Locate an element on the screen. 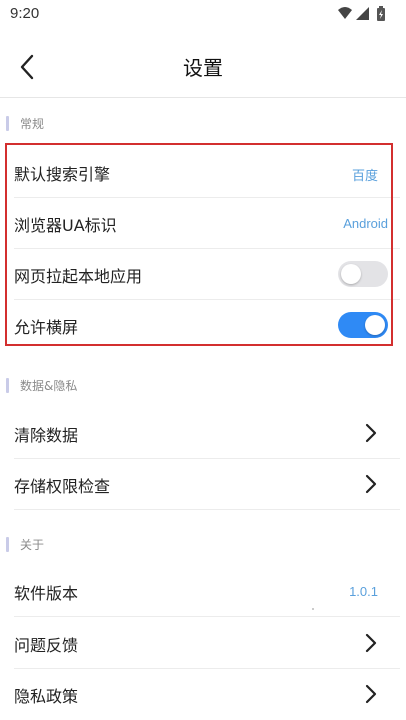 The width and height of the screenshot is (406, 720). section-label-general: 常规 is located at coordinates (203, 124).